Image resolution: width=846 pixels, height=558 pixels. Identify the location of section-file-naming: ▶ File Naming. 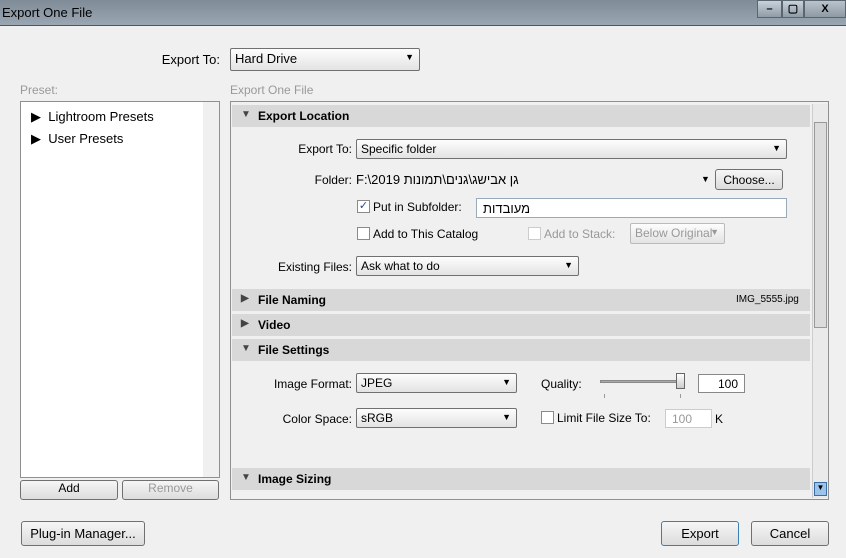
(521, 300).